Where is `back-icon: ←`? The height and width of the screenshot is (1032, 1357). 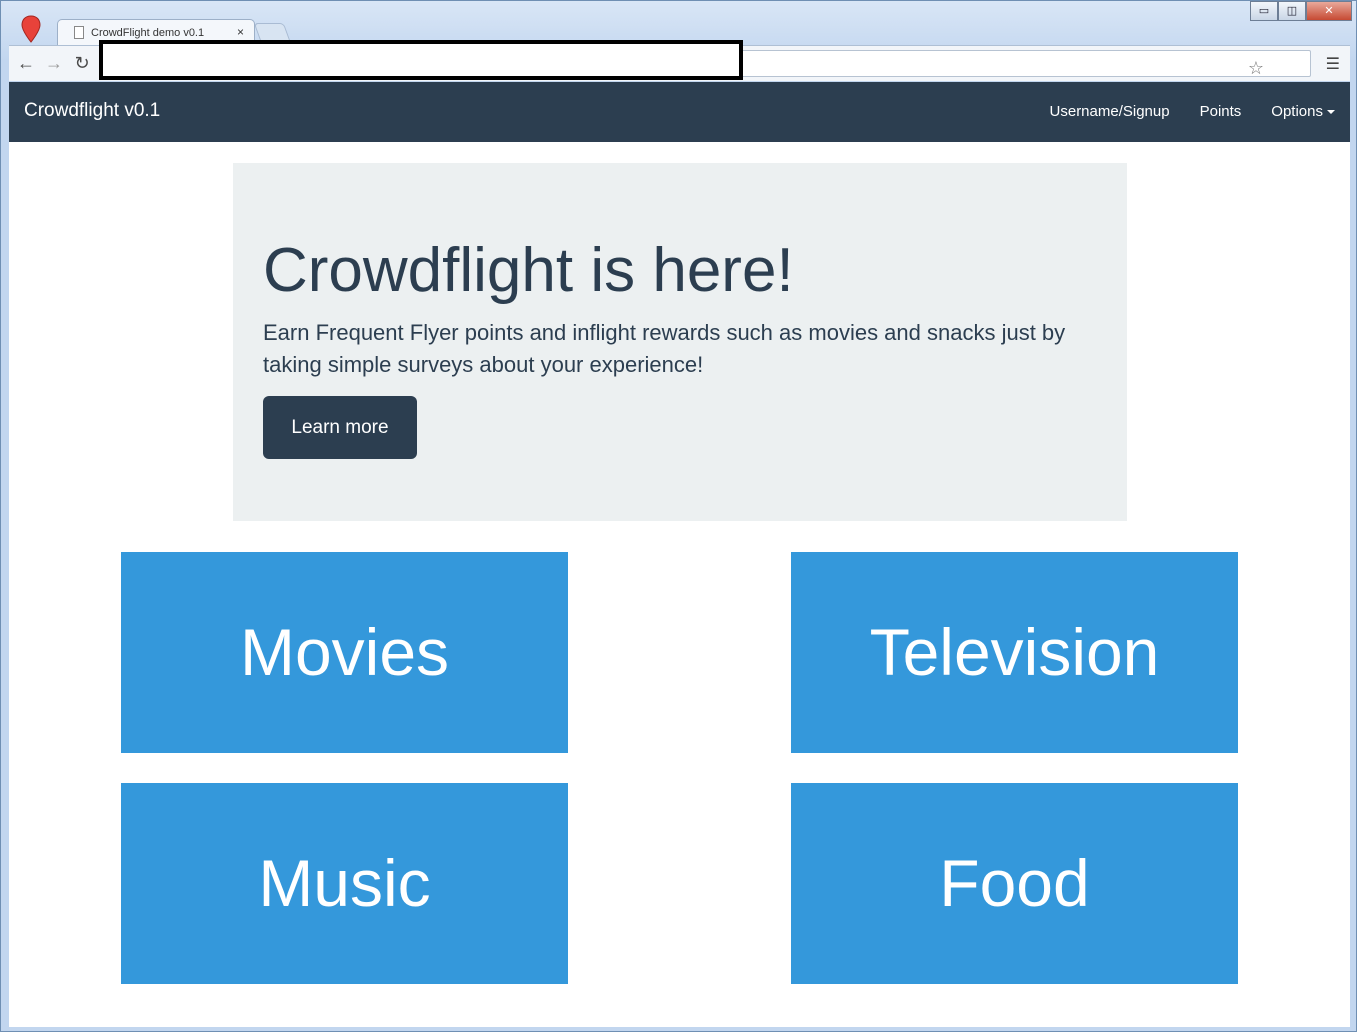 back-icon: ← is located at coordinates (26, 63).